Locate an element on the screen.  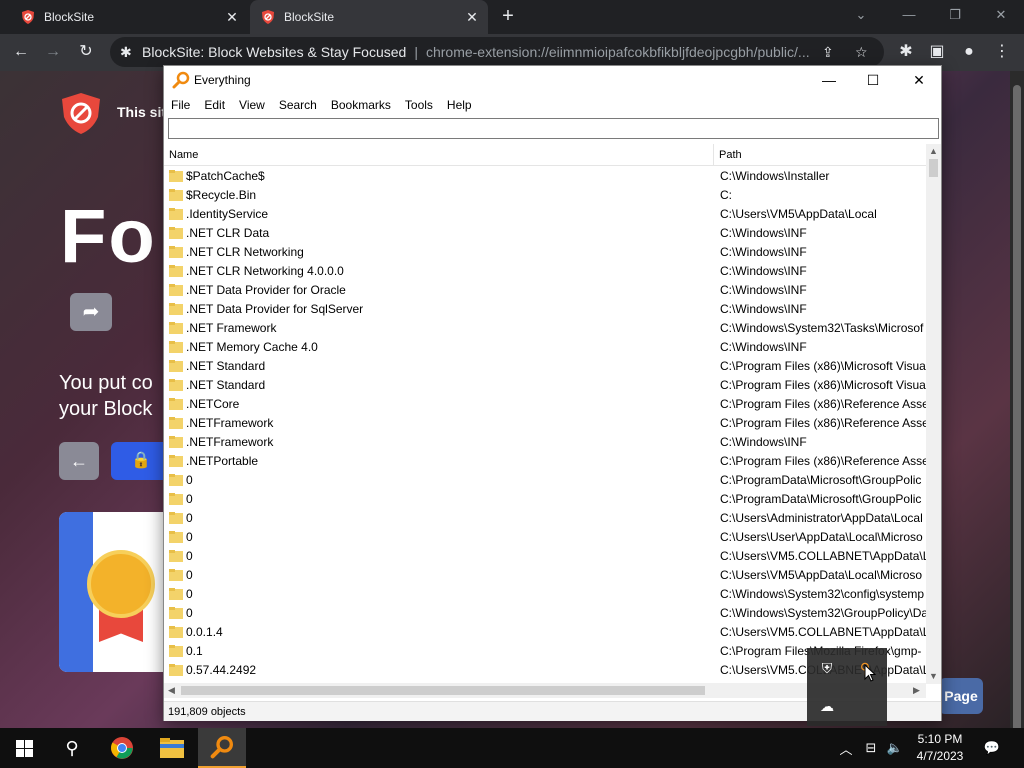
share-button: ➦ is located at coordinates (91, 312).